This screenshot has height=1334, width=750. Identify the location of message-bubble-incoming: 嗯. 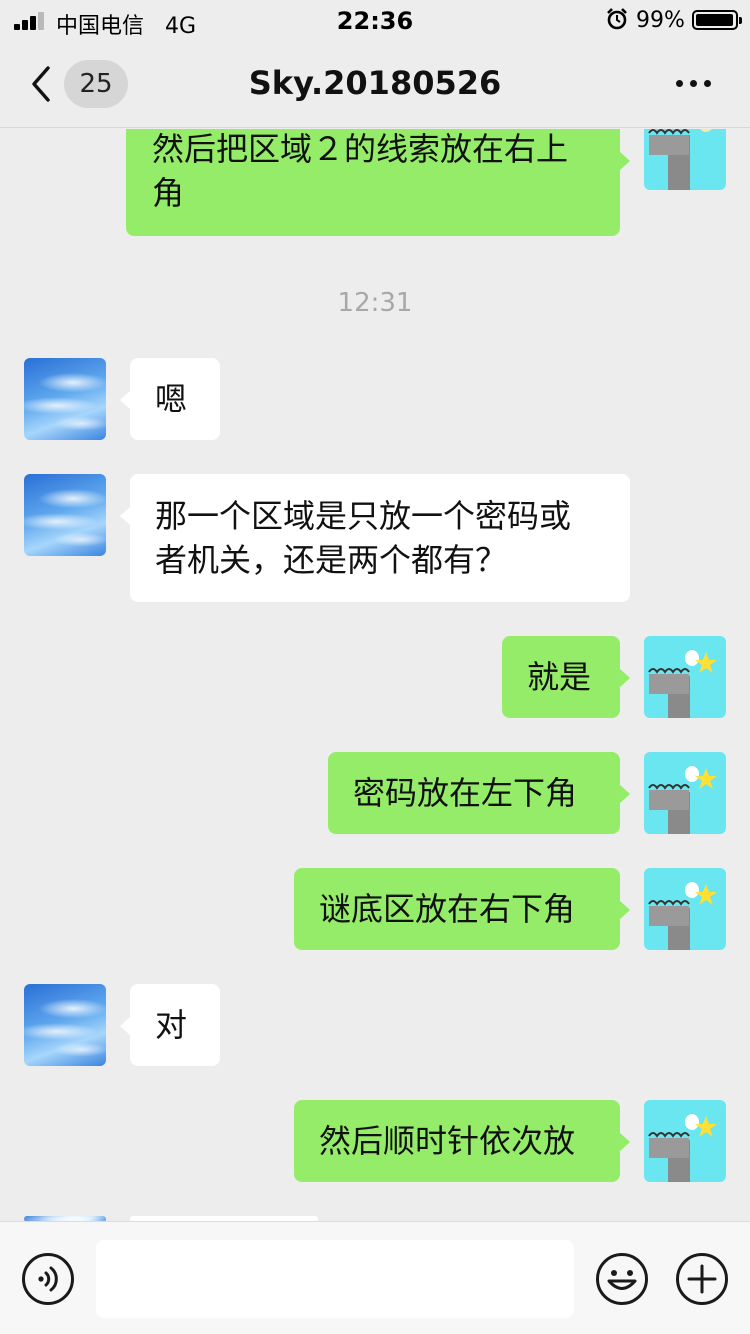
(170, 399).